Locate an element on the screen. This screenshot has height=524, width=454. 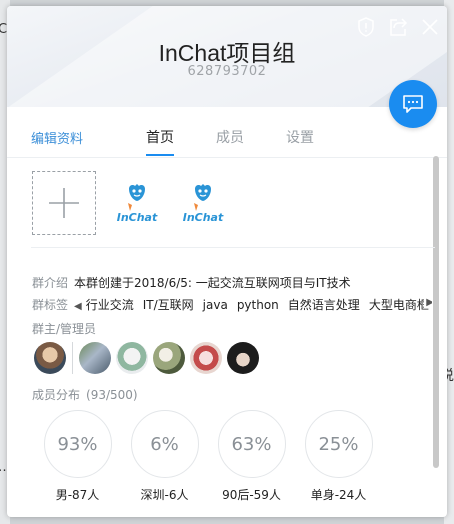
stat-age: 63% 90后-59人 is located at coordinates (251, 456).